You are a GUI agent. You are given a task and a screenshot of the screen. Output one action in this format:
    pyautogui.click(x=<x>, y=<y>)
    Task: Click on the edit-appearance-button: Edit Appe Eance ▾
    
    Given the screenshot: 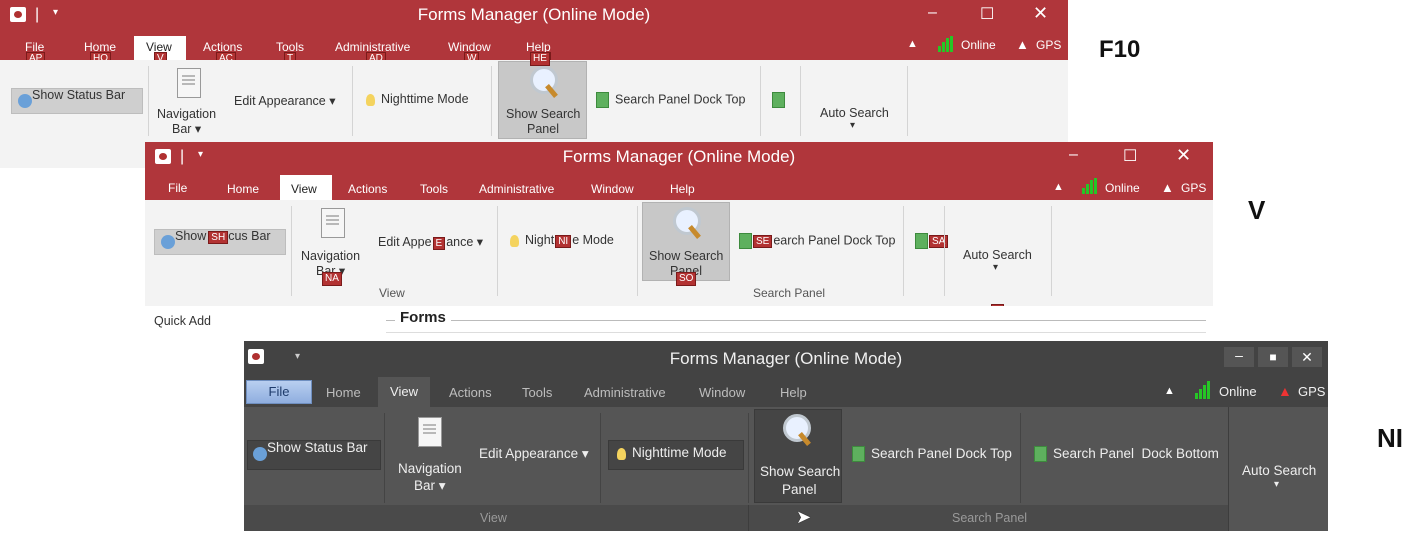 What is the action you would take?
    pyautogui.click(x=430, y=242)
    